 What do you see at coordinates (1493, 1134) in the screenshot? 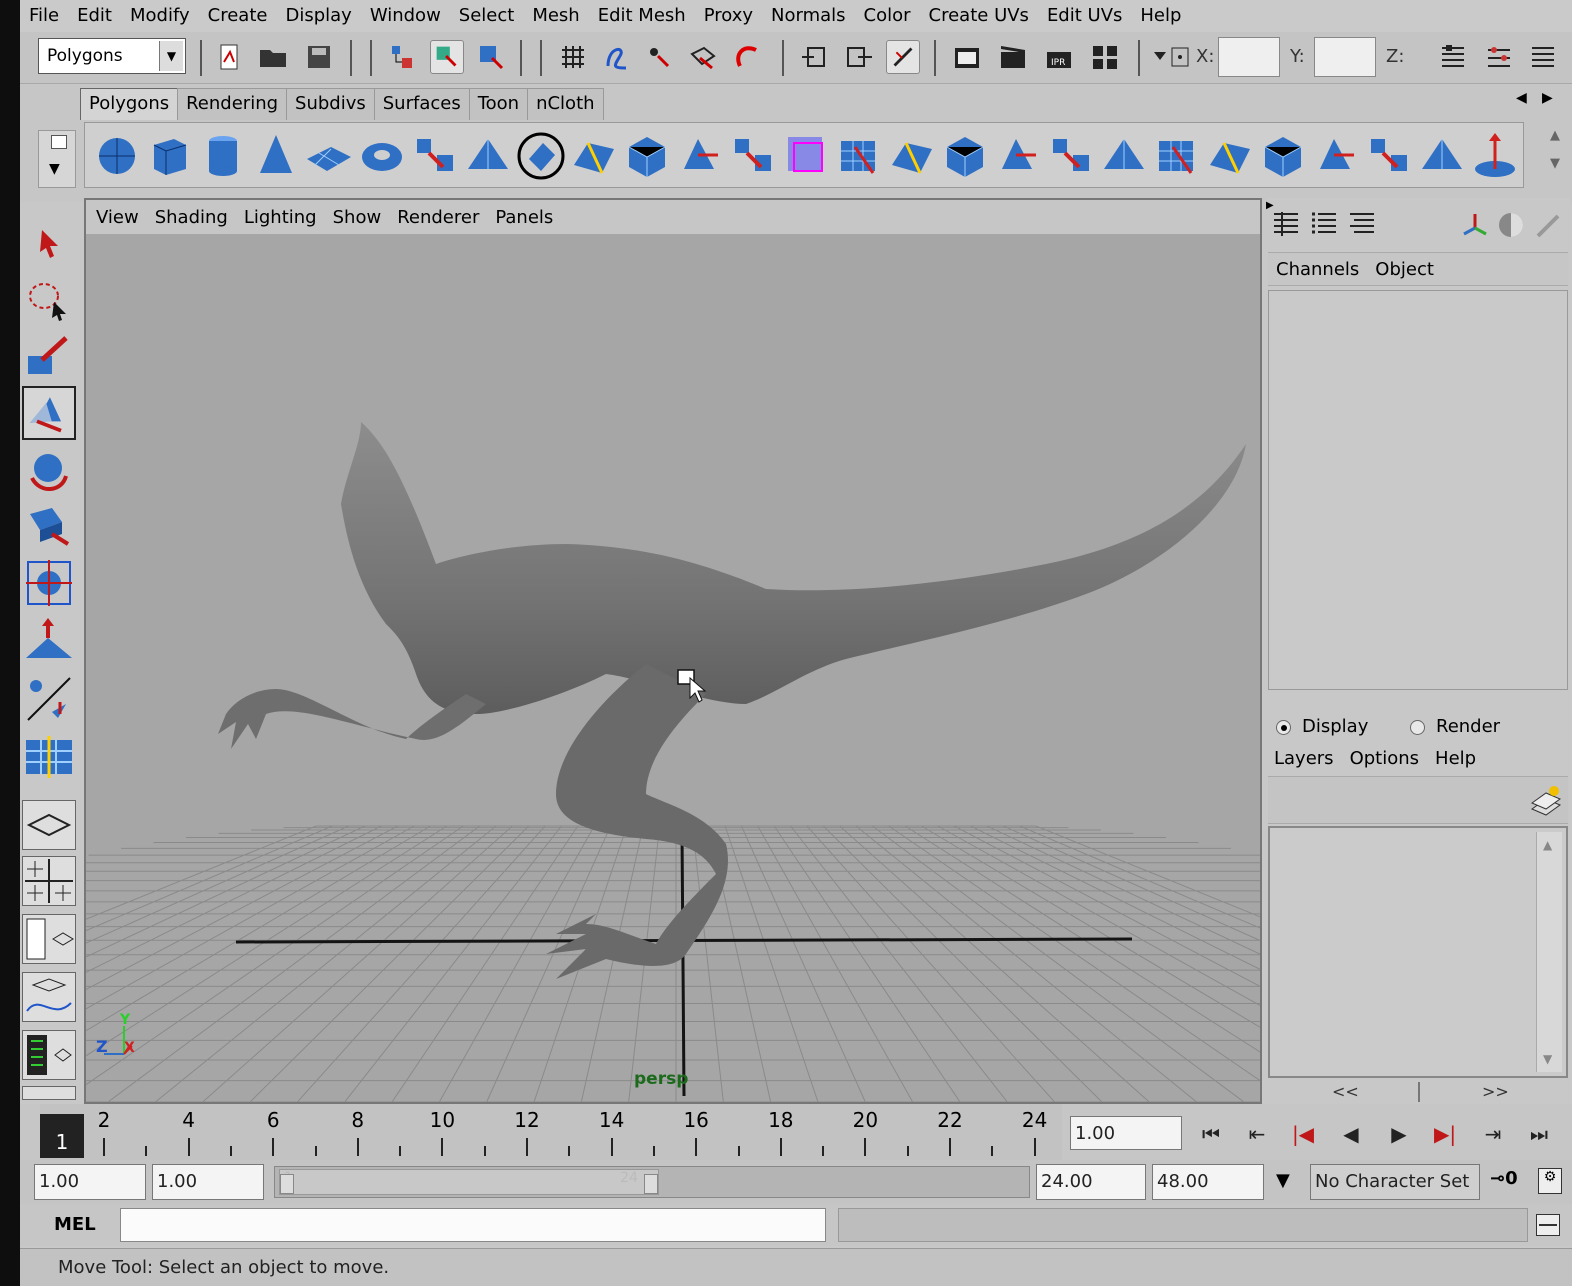
I see `step-forward-frame-button: ⇥` at bounding box center [1493, 1134].